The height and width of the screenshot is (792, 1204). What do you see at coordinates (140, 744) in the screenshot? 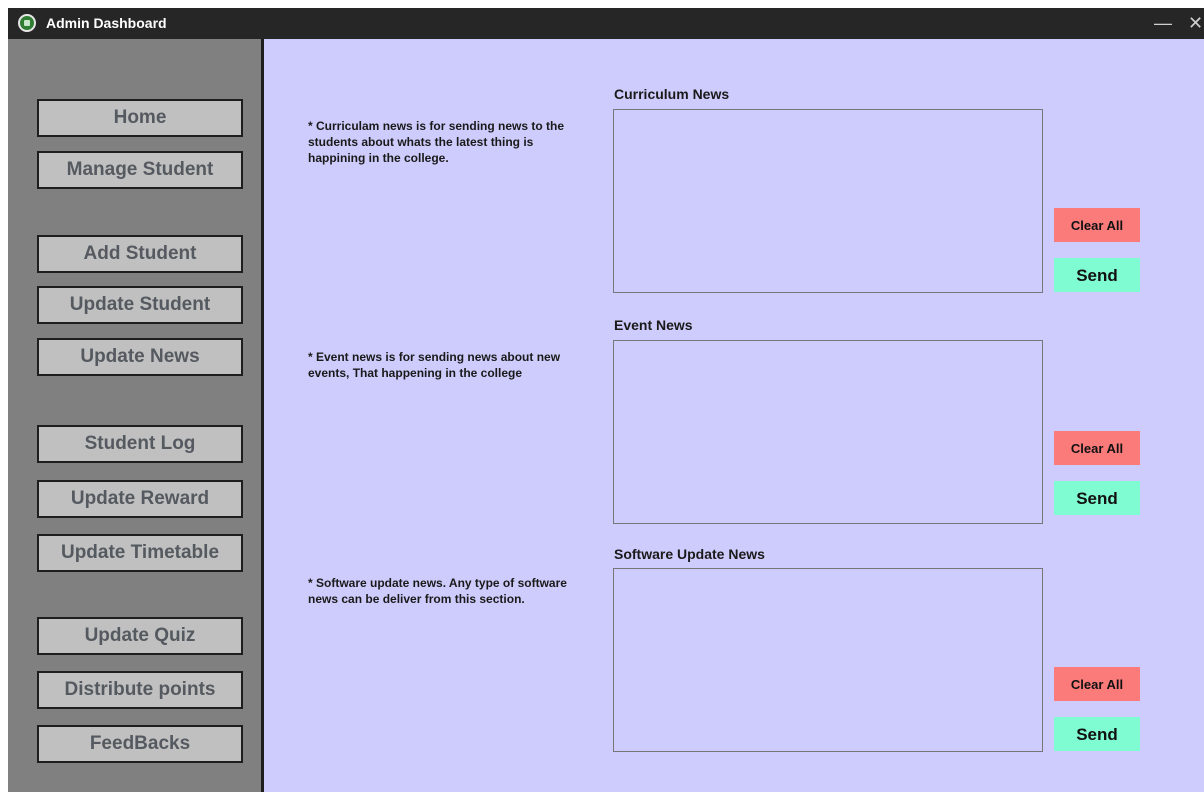
I see `sidebar-item-feedbacks: FeedBacks` at bounding box center [140, 744].